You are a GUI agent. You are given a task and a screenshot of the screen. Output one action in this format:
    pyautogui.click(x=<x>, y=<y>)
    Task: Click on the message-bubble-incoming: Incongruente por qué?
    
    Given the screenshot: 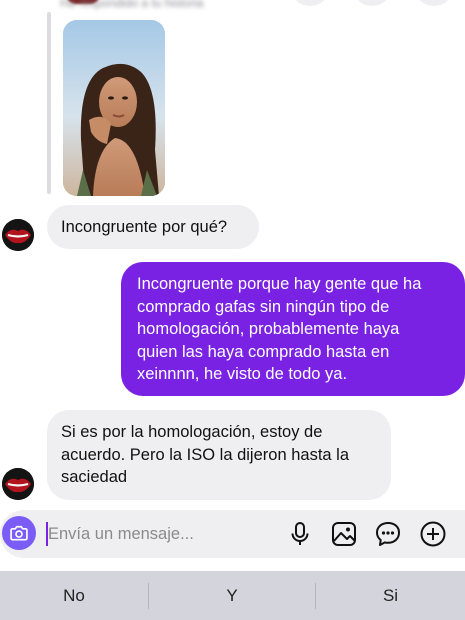 What is the action you would take?
    pyautogui.click(x=153, y=227)
    